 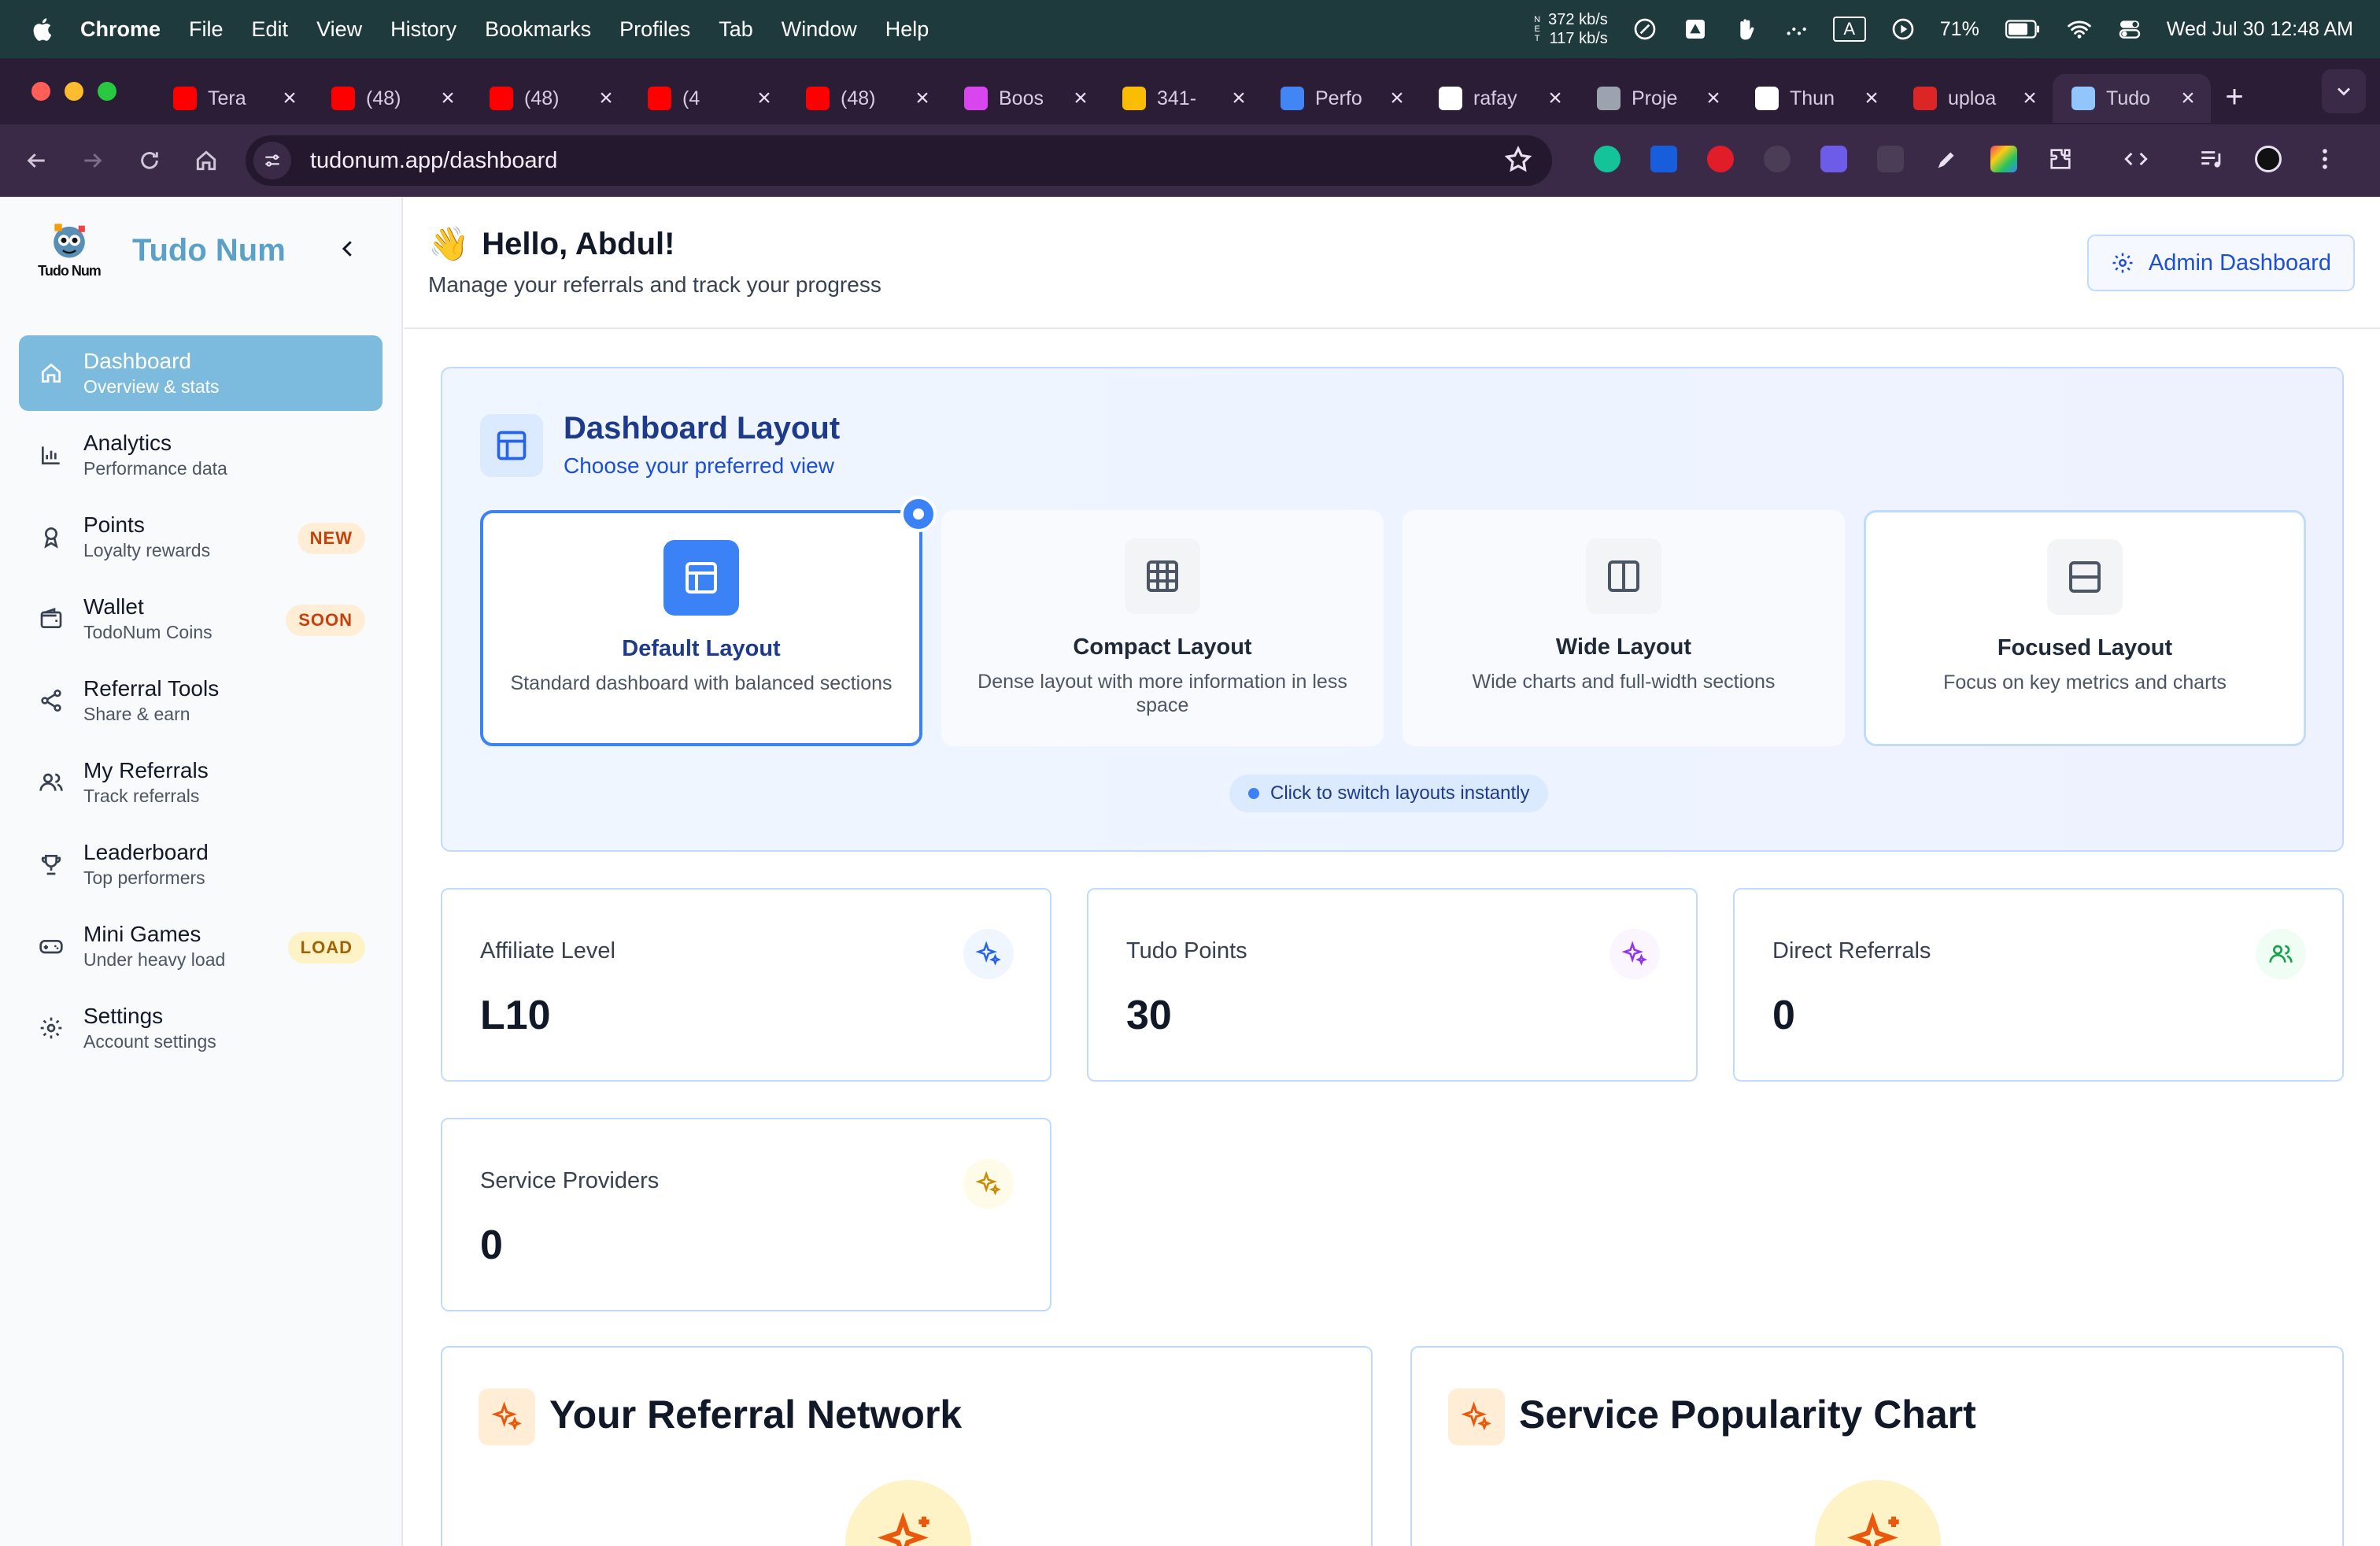 I want to click on tab-title: Perfo, so click(x=1338, y=98).